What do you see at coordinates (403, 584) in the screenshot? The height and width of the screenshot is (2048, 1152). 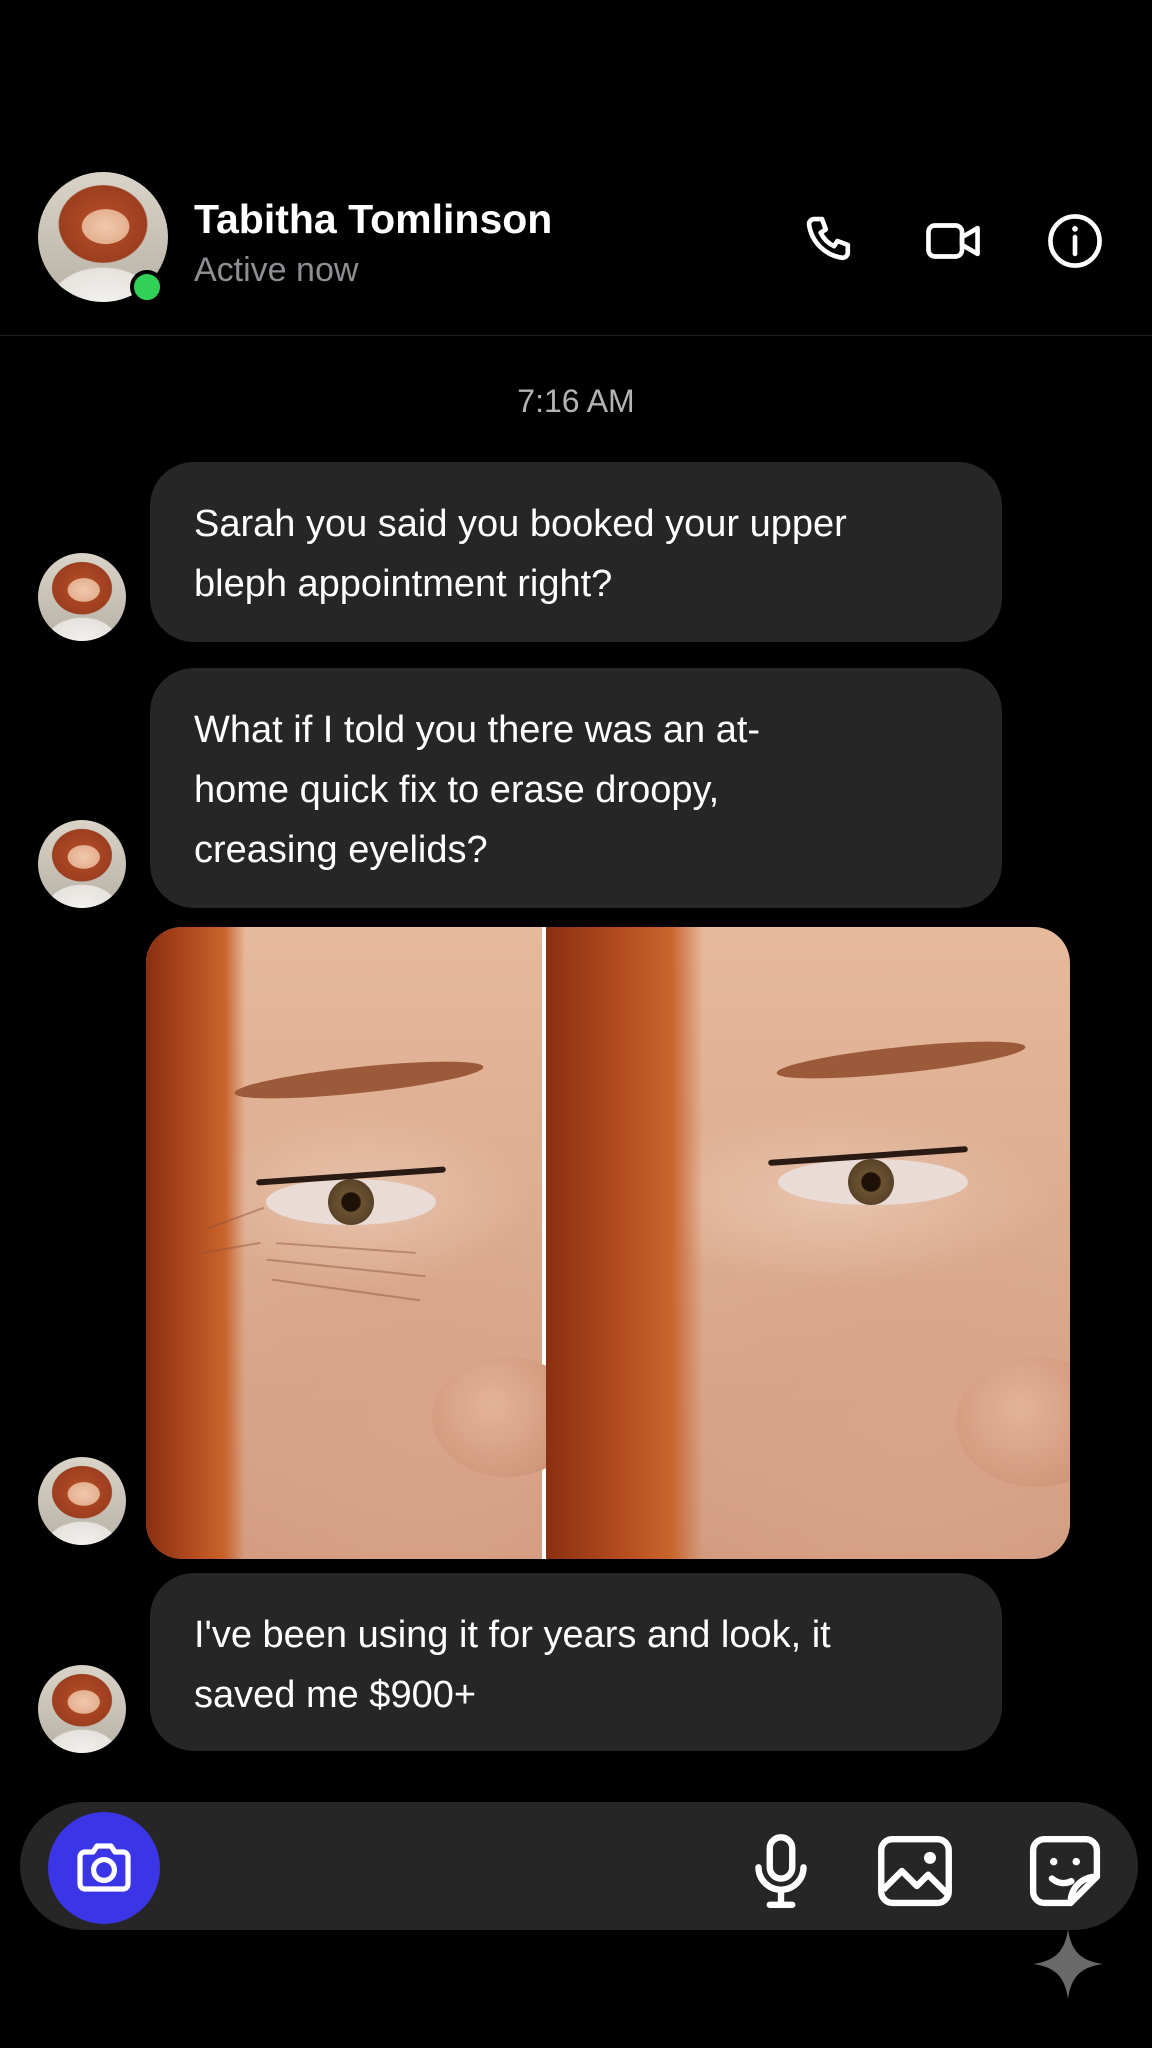 I see `message-line: bleph appointment right?` at bounding box center [403, 584].